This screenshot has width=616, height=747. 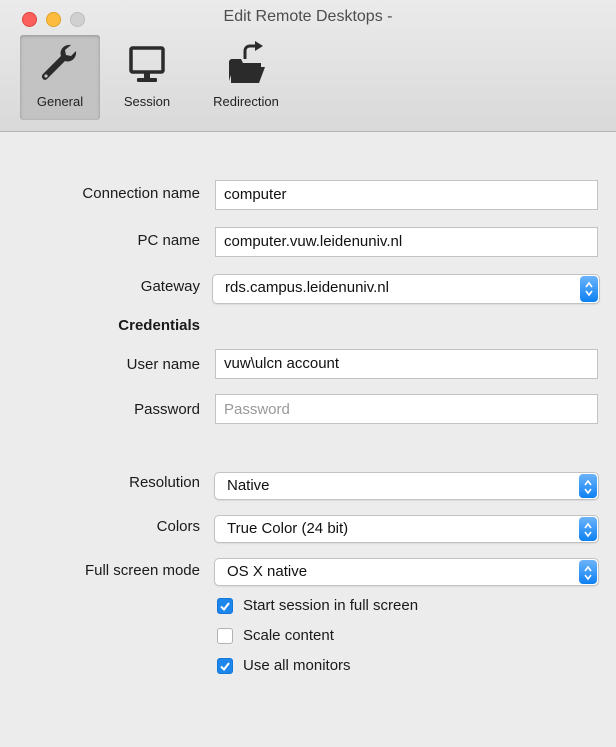 I want to click on gateway-stepper-icon, so click(x=589, y=289).